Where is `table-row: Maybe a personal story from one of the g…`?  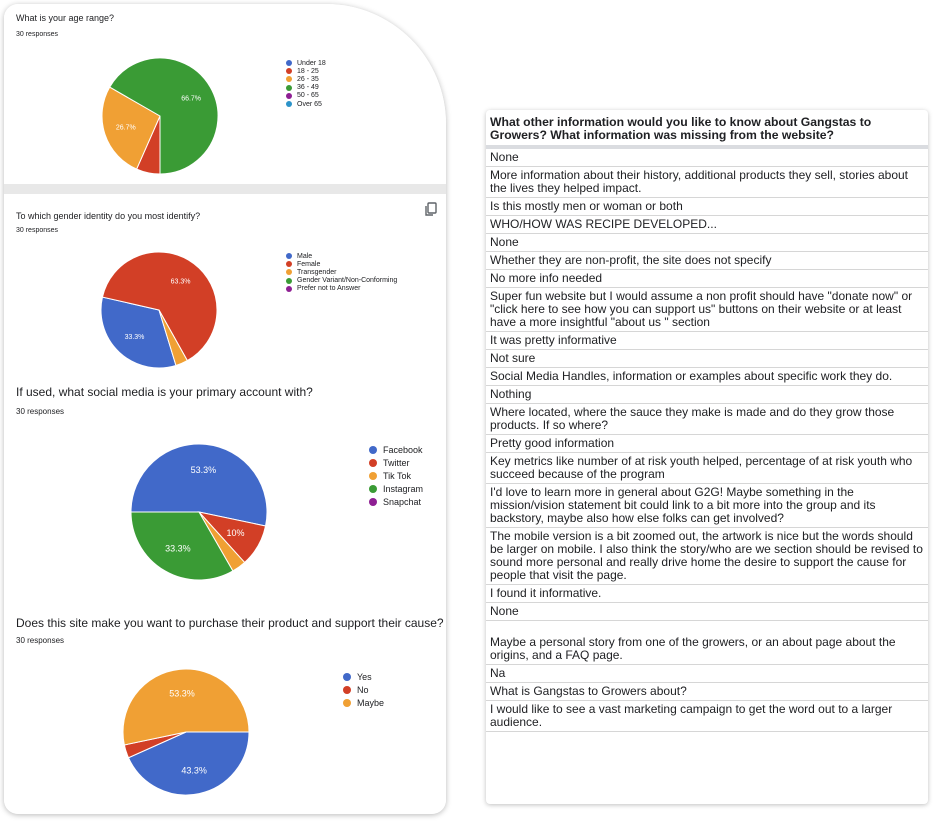 table-row: Maybe a personal story from one of the g… is located at coordinates (707, 643).